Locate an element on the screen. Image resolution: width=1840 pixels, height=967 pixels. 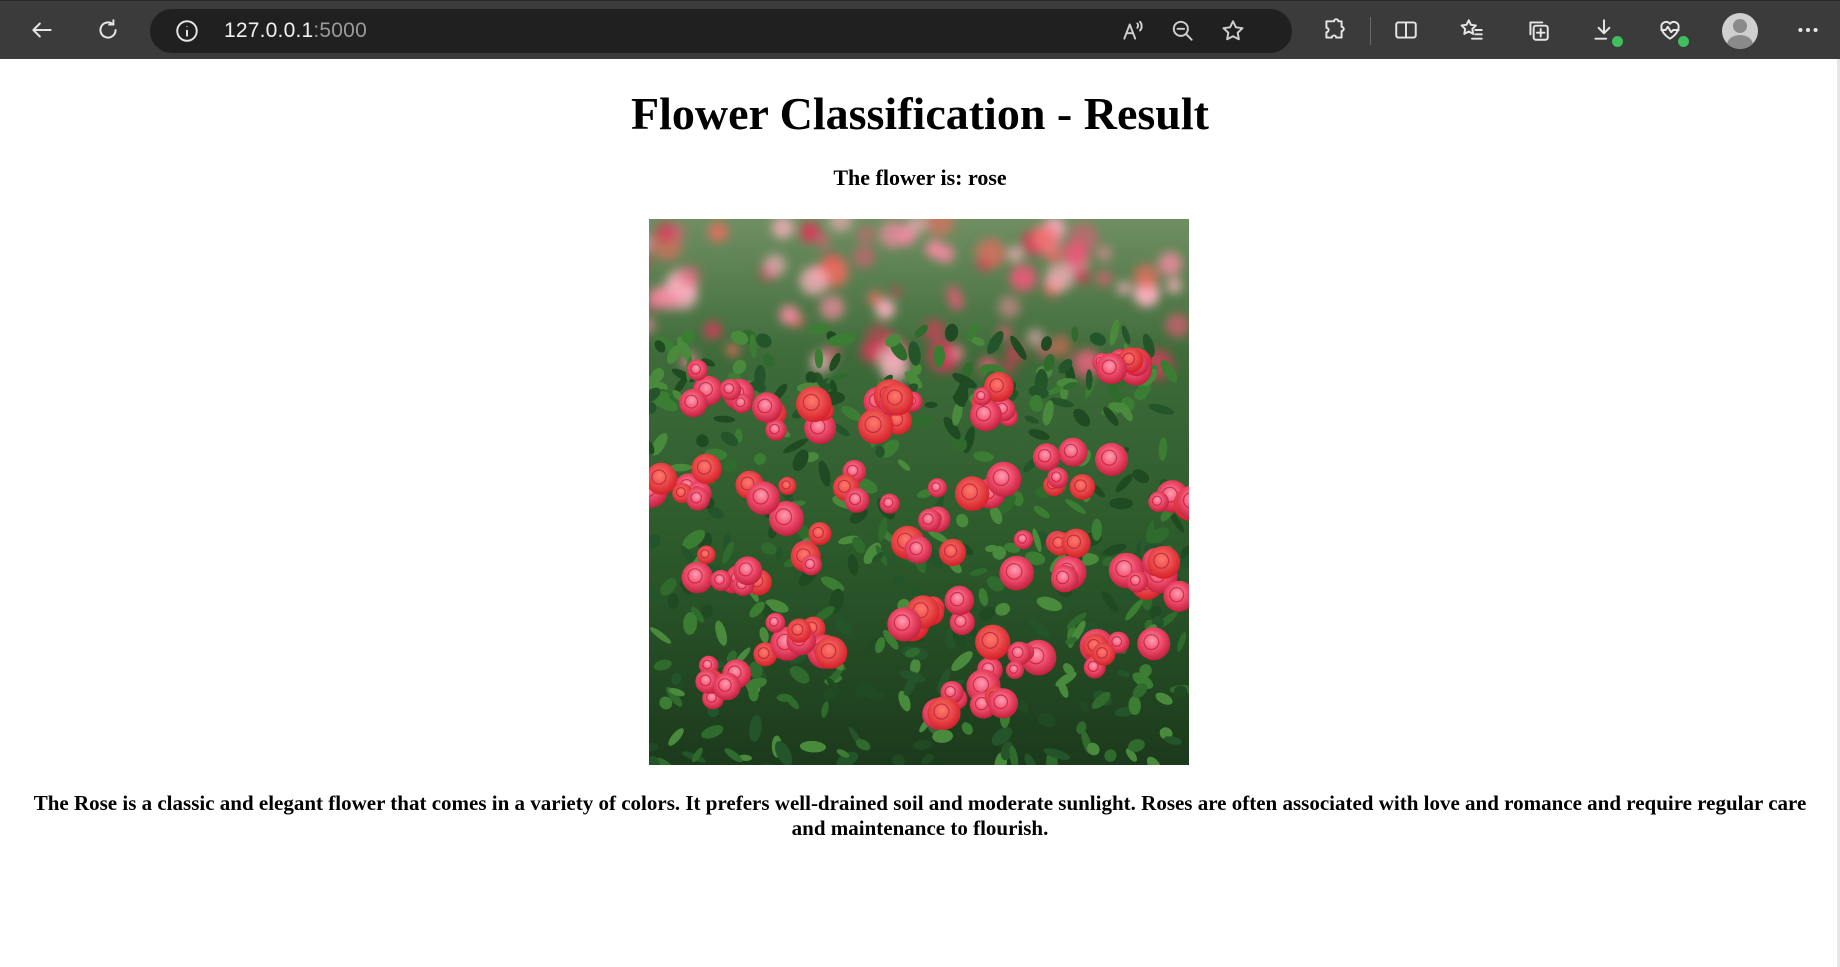
puzzle-icon is located at coordinates (1334, 30).